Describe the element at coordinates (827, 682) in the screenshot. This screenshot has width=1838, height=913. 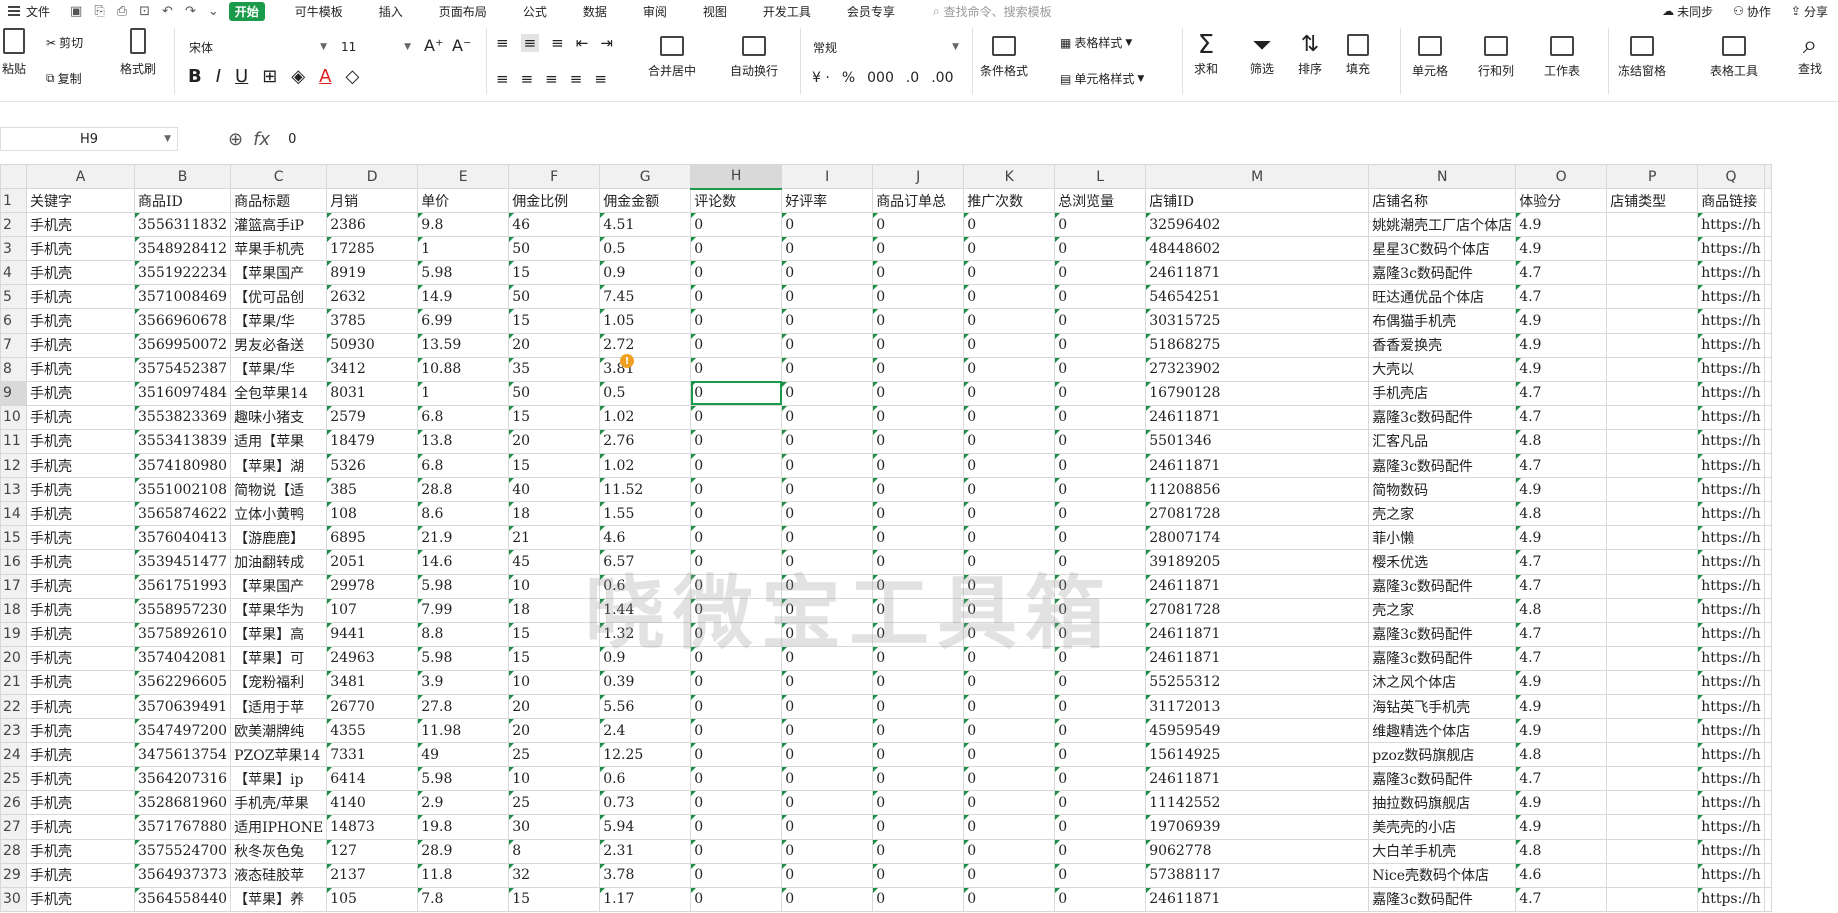
I see `cell-I21: 0` at that location.